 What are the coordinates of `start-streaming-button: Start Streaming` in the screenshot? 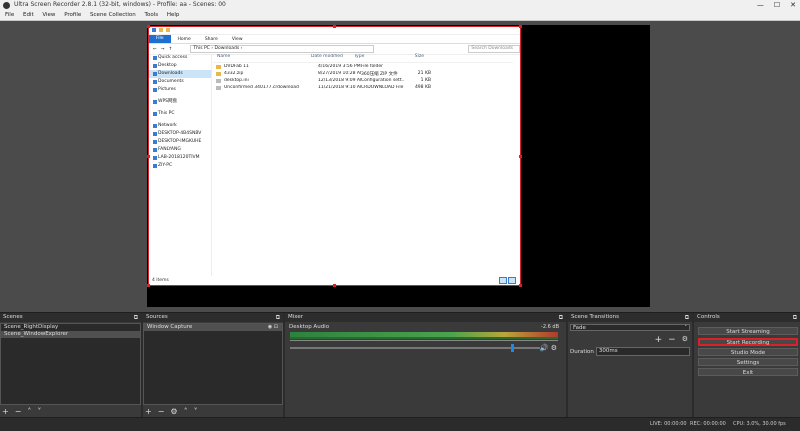 It's located at (748, 331).